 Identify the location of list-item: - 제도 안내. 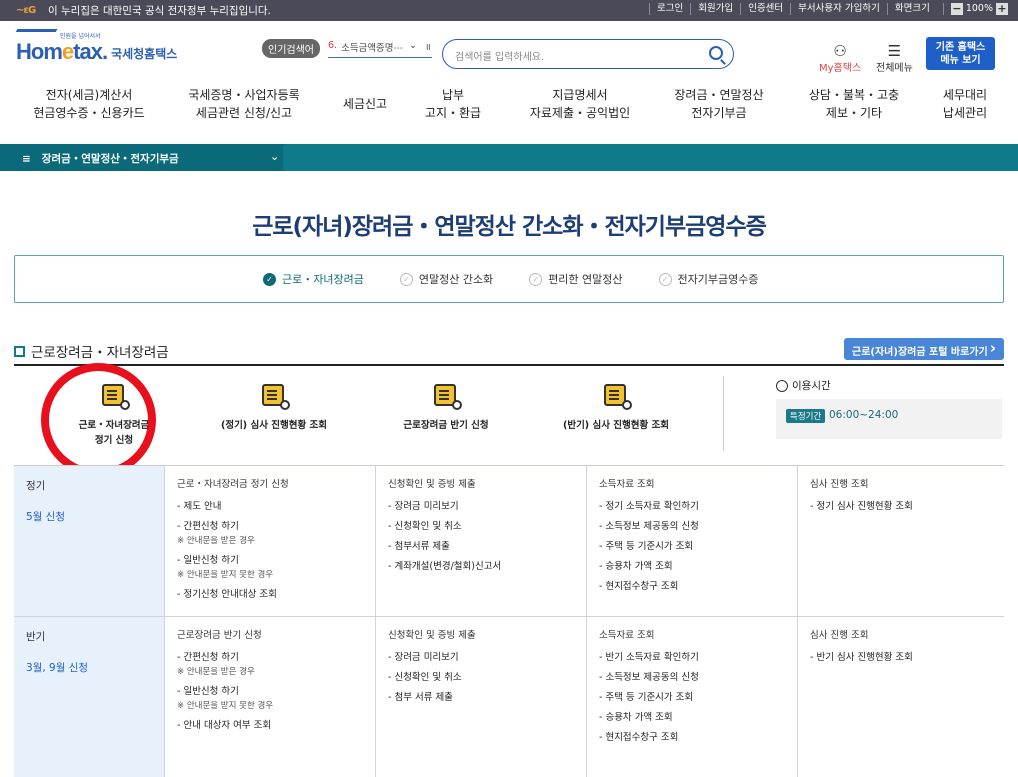
(270, 507).